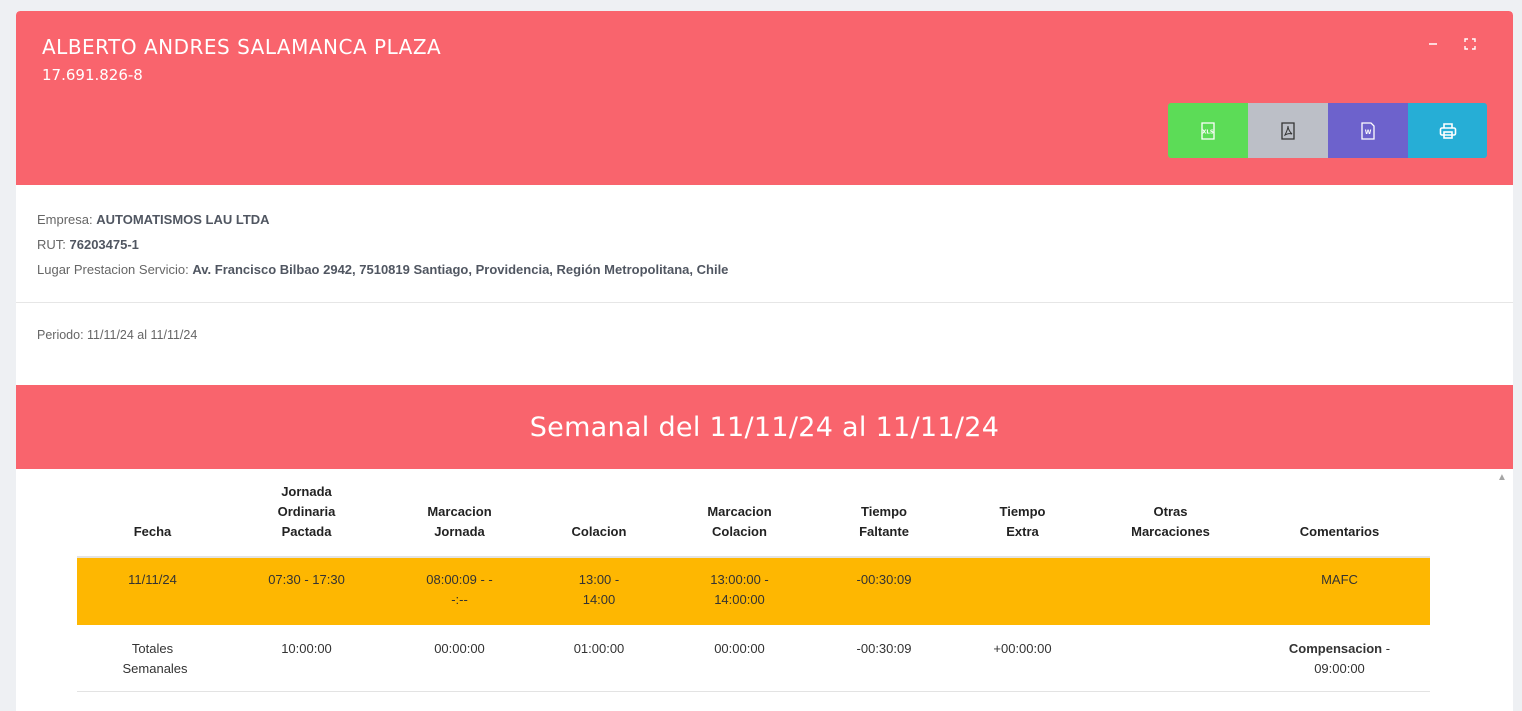 Image resolution: width=1522 pixels, height=711 pixels. Describe the element at coordinates (459, 516) in the screenshot. I see `col-header-marcacion-jornada: Marcacion Jornada` at that location.